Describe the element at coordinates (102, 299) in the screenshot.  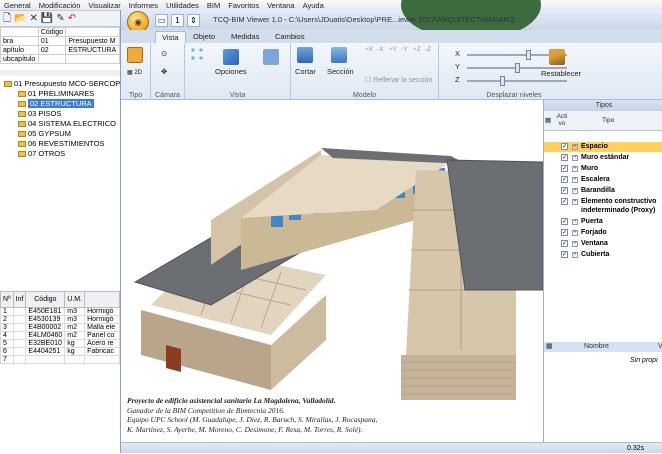
I see `grid-header` at that location.